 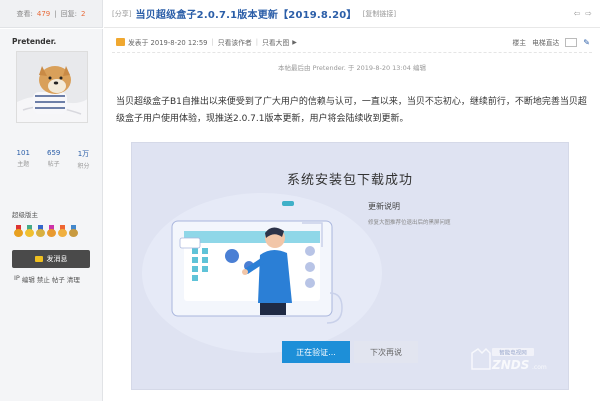 I want to click on stat-posts-value: 659, so click(x=53, y=153).